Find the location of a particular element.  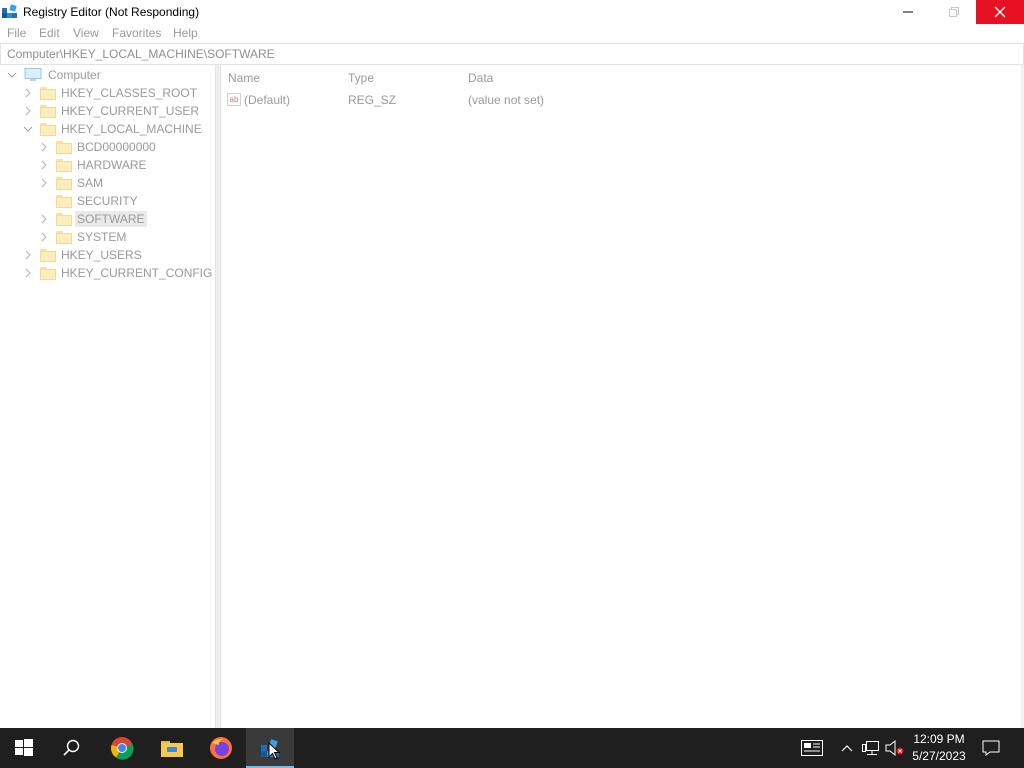

chrome-icon is located at coordinates (122, 748).